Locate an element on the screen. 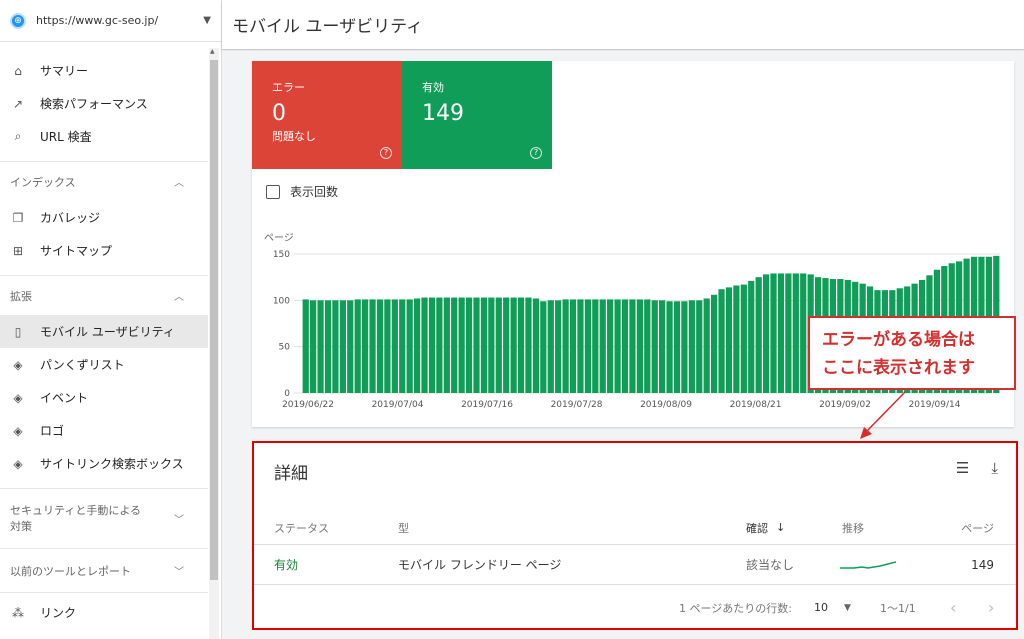 This screenshot has width=1024, height=639. nav-item-summary: ⌂ サマリー is located at coordinates (104, 70).